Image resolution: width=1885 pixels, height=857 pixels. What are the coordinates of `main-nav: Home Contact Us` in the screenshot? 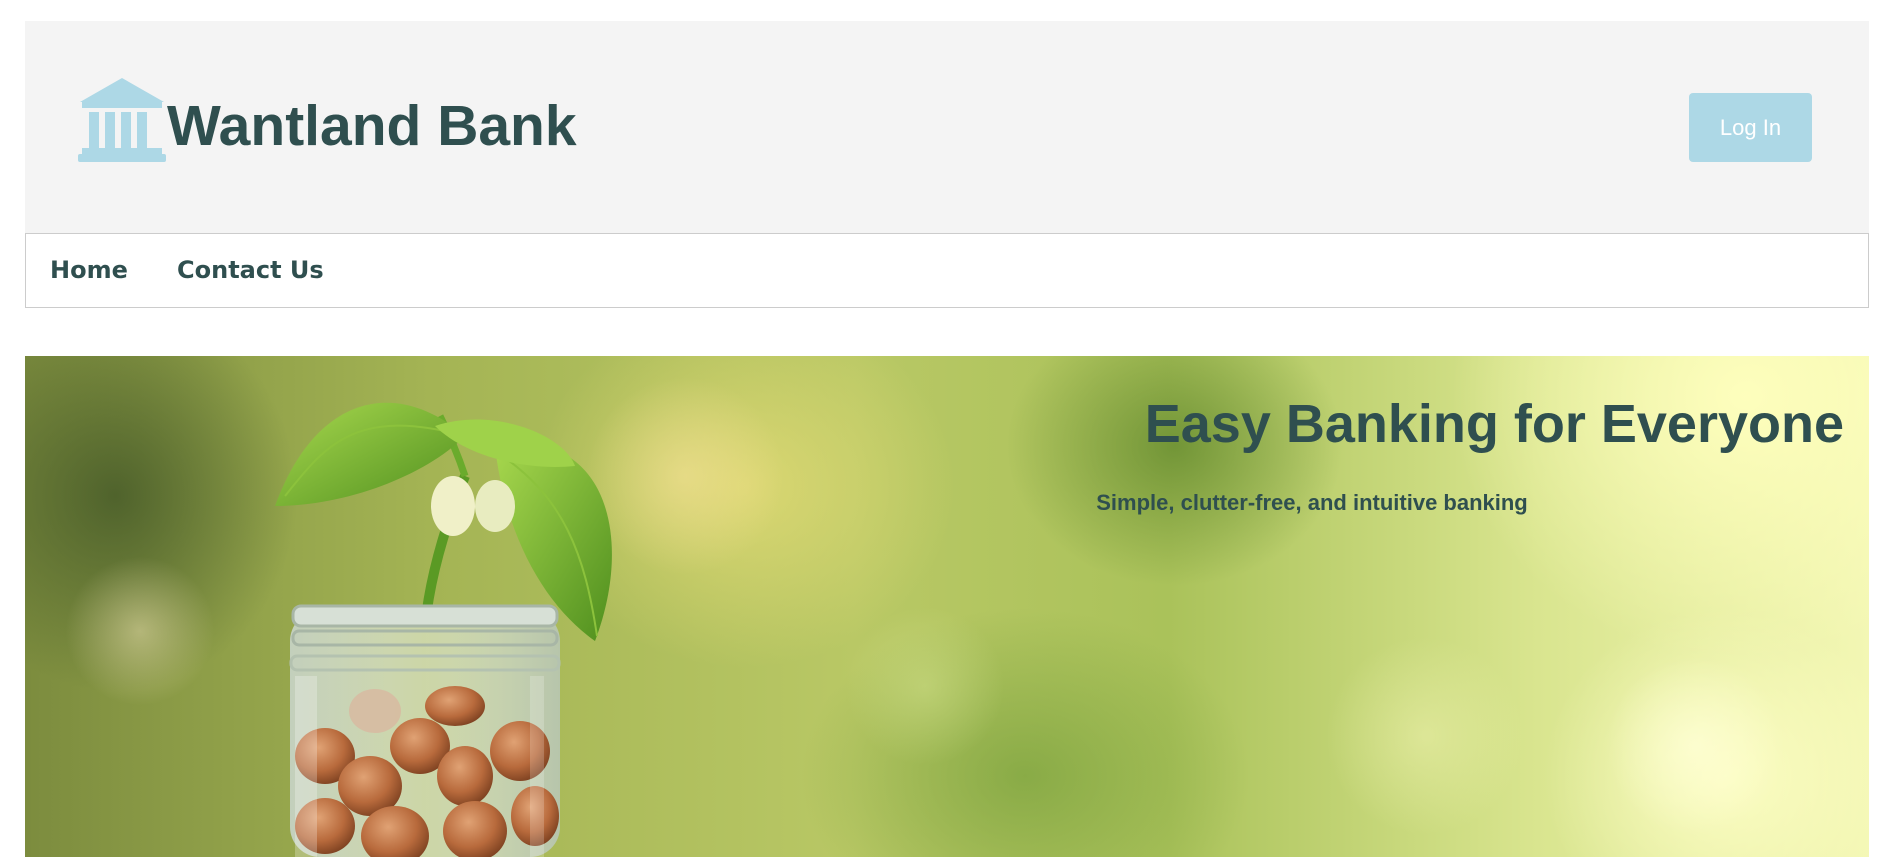 It's located at (947, 270).